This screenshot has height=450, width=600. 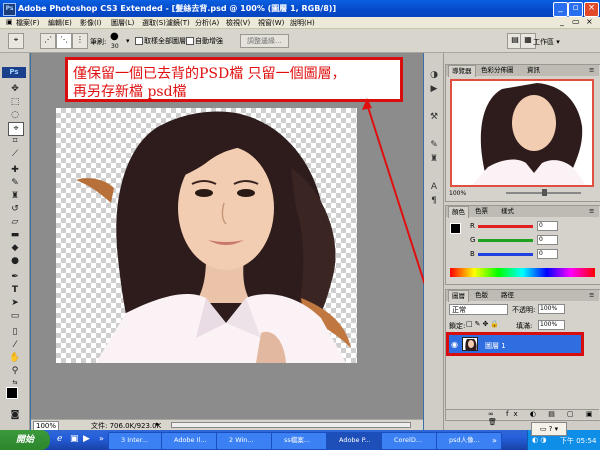 I want to click on quicklaunch-ie-icon: ℯ, so click(x=59, y=439).